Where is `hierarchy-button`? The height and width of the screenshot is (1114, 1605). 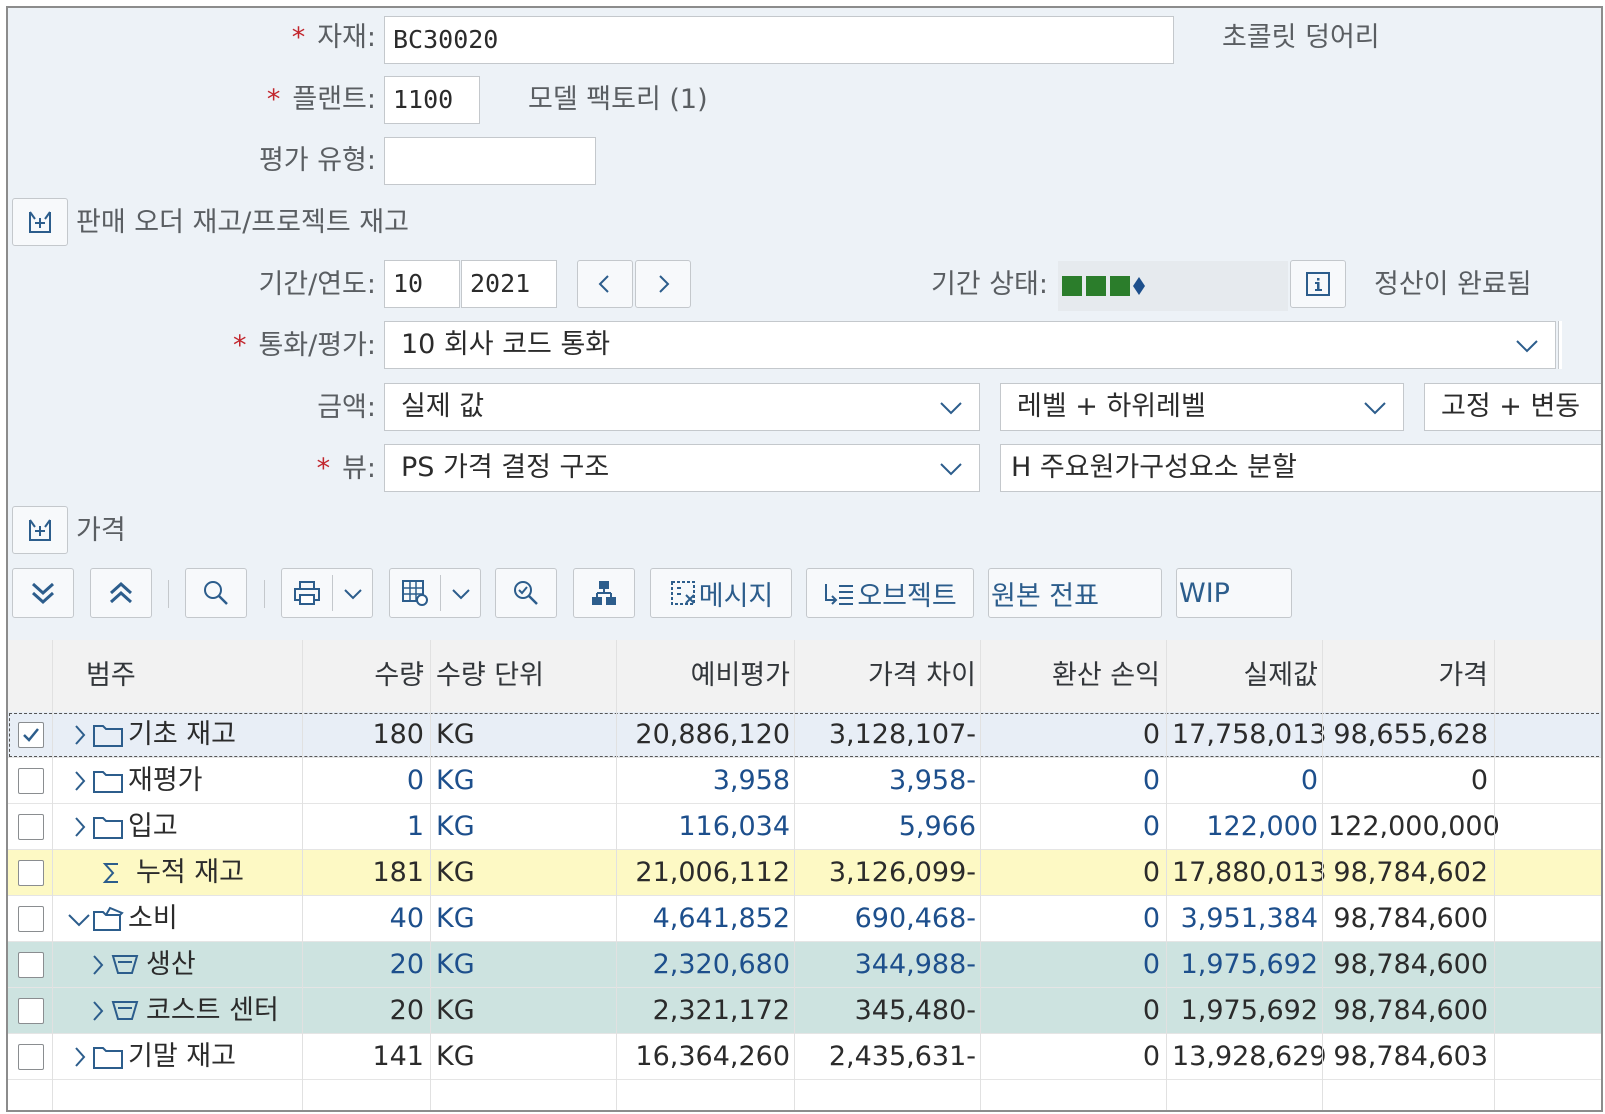
hierarchy-button is located at coordinates (604, 593).